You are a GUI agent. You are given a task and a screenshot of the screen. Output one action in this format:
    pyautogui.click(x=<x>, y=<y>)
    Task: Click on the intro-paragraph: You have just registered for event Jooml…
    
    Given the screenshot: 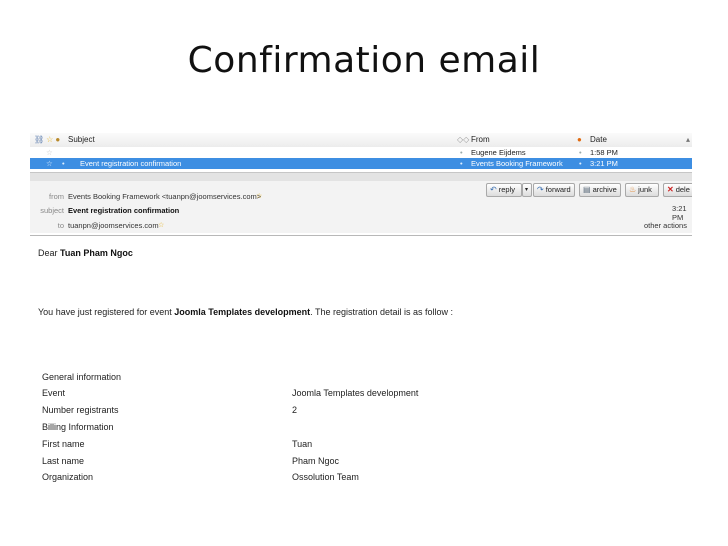 What is the action you would take?
    pyautogui.click(x=246, y=312)
    